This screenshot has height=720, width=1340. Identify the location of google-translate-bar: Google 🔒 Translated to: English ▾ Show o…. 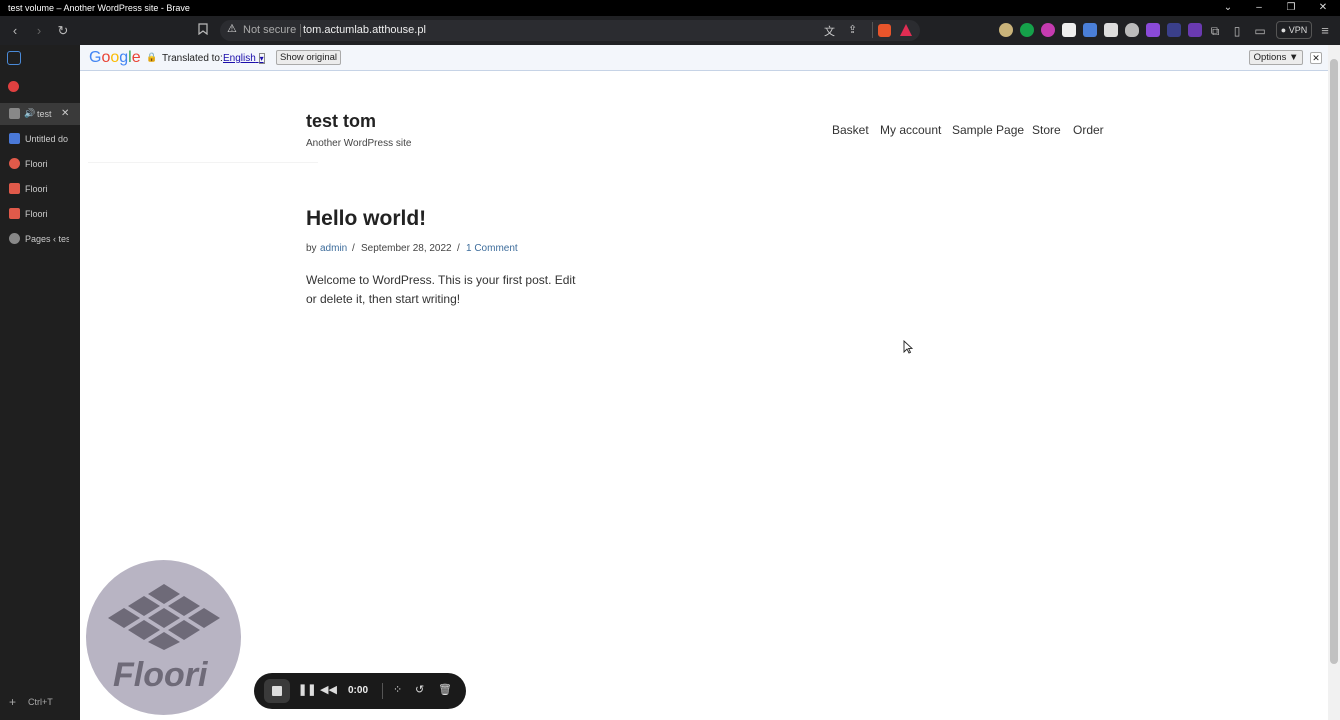
(704, 58).